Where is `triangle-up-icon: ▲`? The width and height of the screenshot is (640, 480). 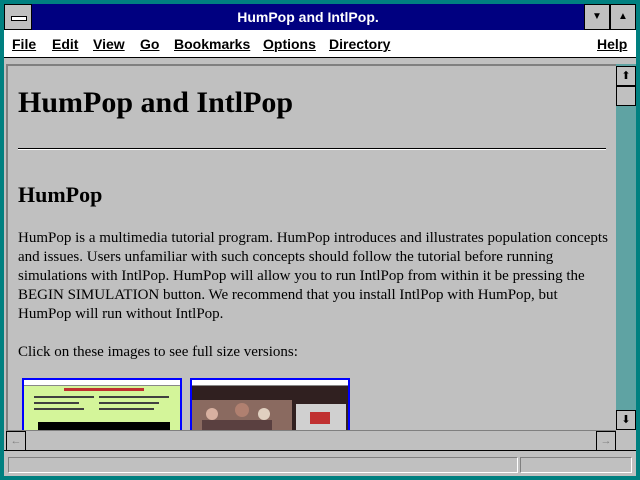
triangle-up-icon: ▲ is located at coordinates (623, 16).